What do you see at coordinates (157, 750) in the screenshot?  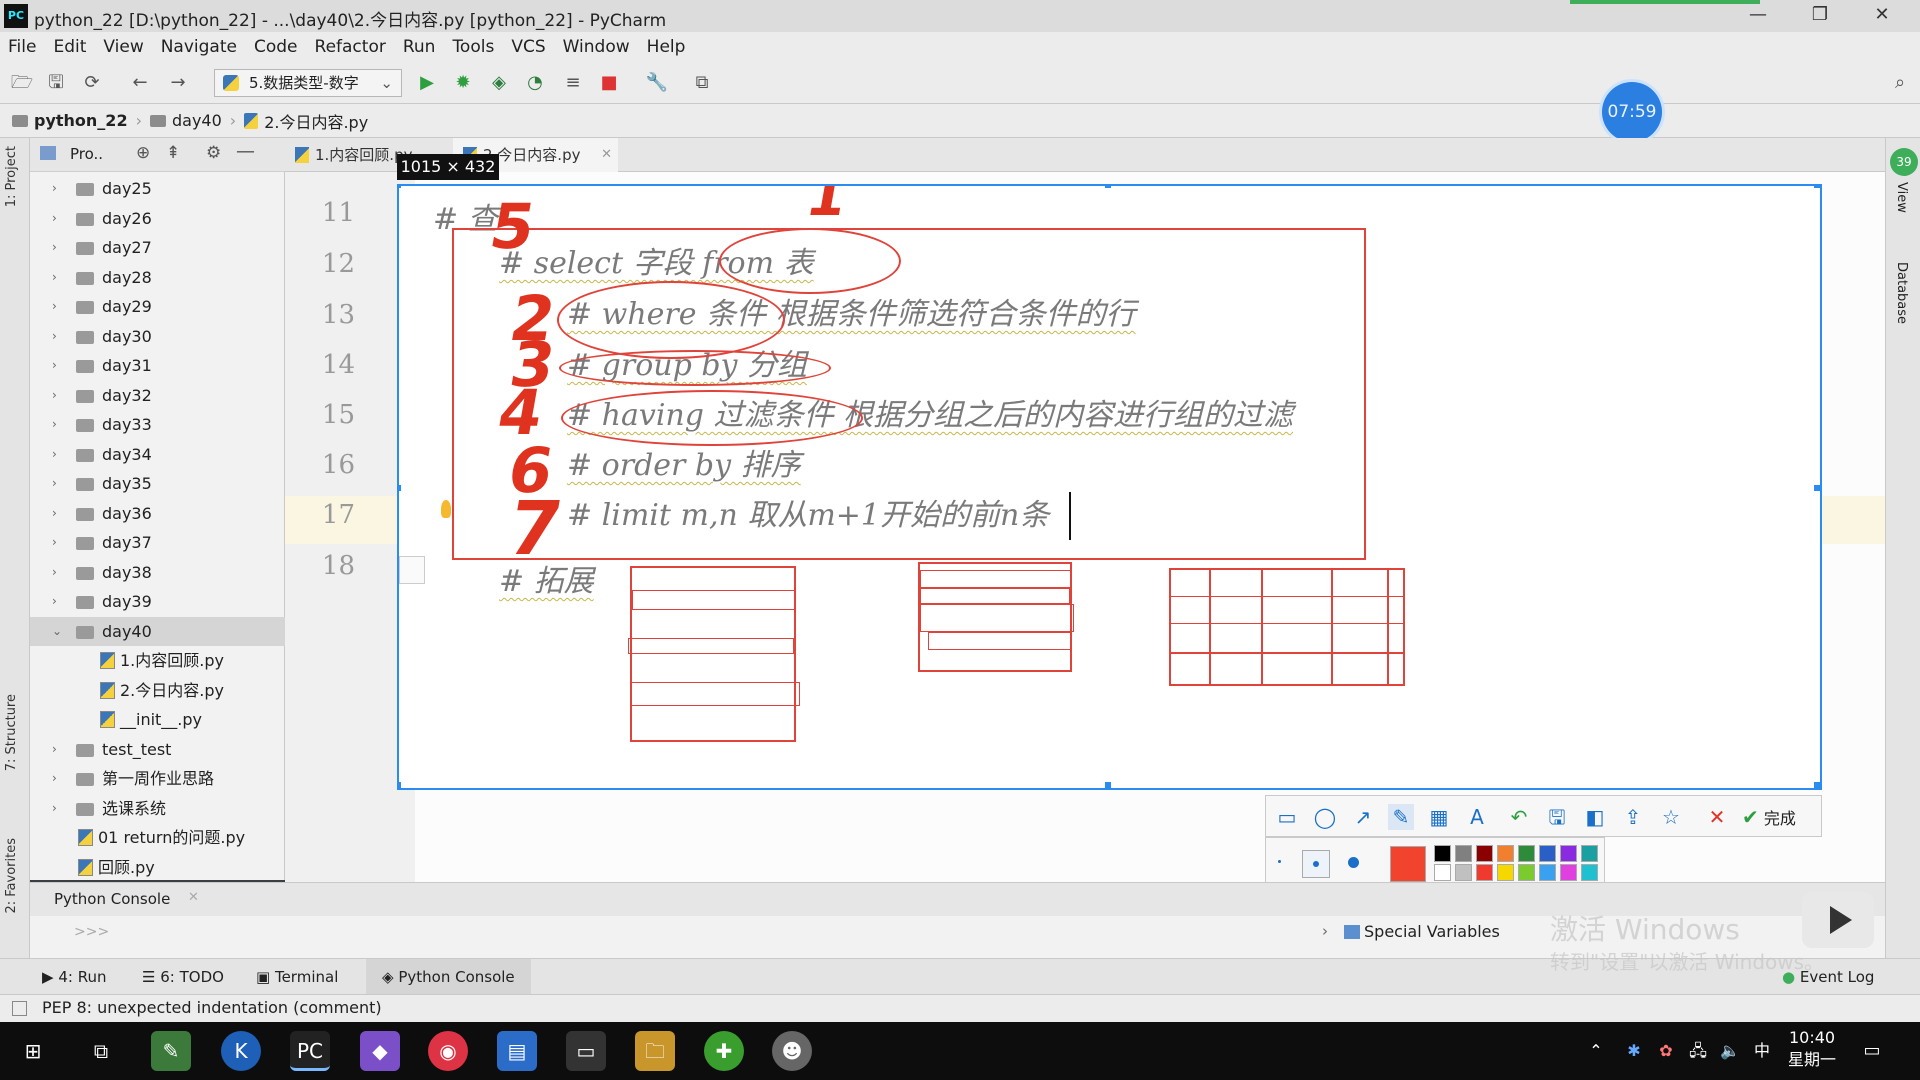 I see `tree-folder: › test_test` at bounding box center [157, 750].